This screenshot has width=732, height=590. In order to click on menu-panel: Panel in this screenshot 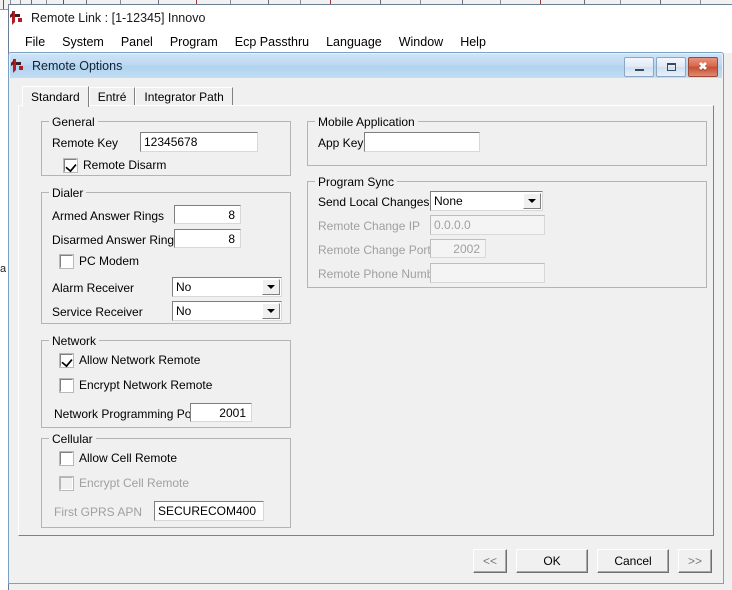, I will do `click(137, 42)`.